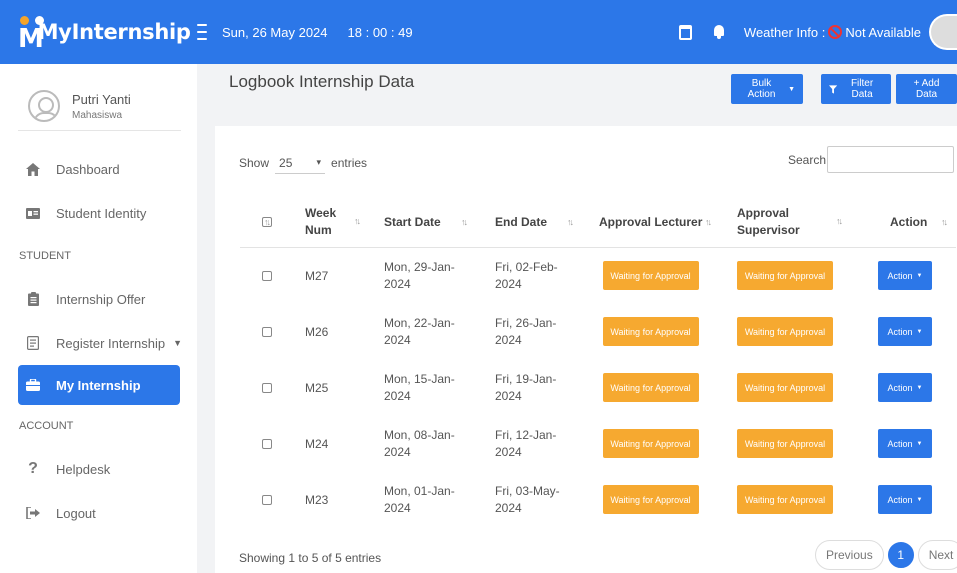  I want to click on sidebar-item-label: Internship Offer, so click(101, 299).